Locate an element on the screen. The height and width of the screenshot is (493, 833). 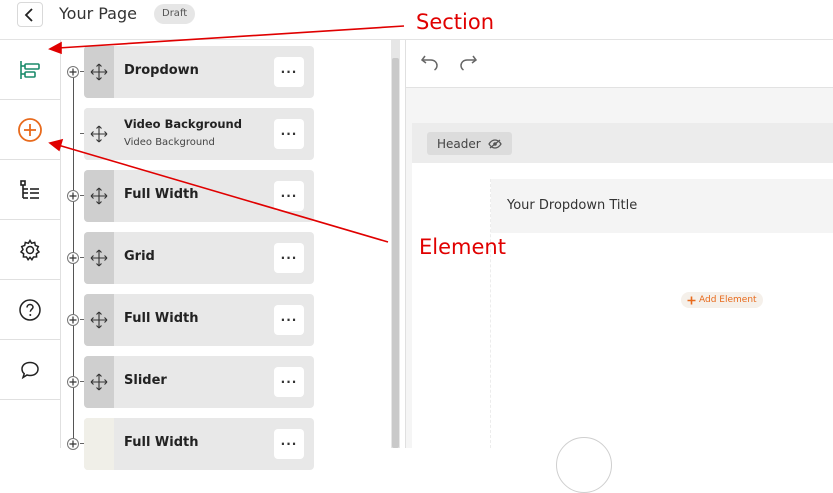
annotation-section-label: Section is located at coordinates (455, 22).